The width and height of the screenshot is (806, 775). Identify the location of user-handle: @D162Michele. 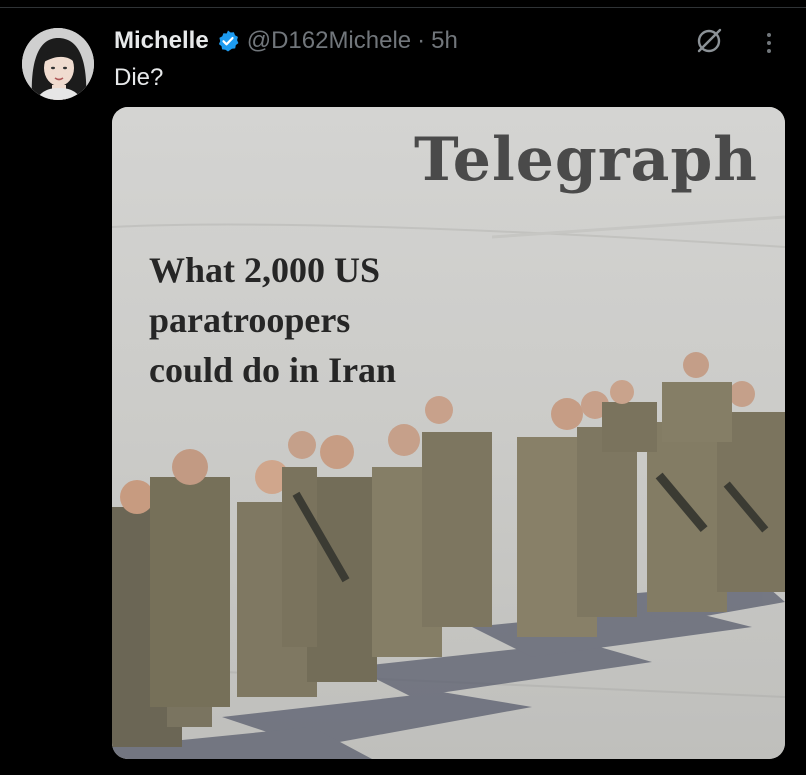
(329, 41).